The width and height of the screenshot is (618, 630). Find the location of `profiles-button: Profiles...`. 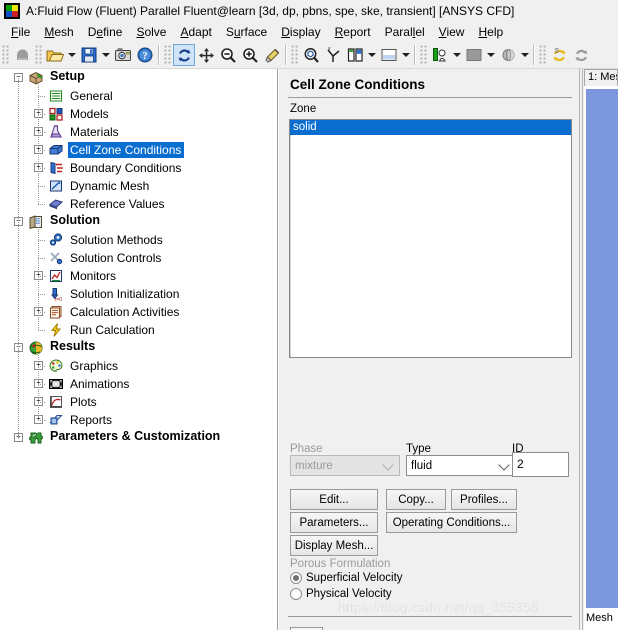

profiles-button: Profiles... is located at coordinates (484, 499).